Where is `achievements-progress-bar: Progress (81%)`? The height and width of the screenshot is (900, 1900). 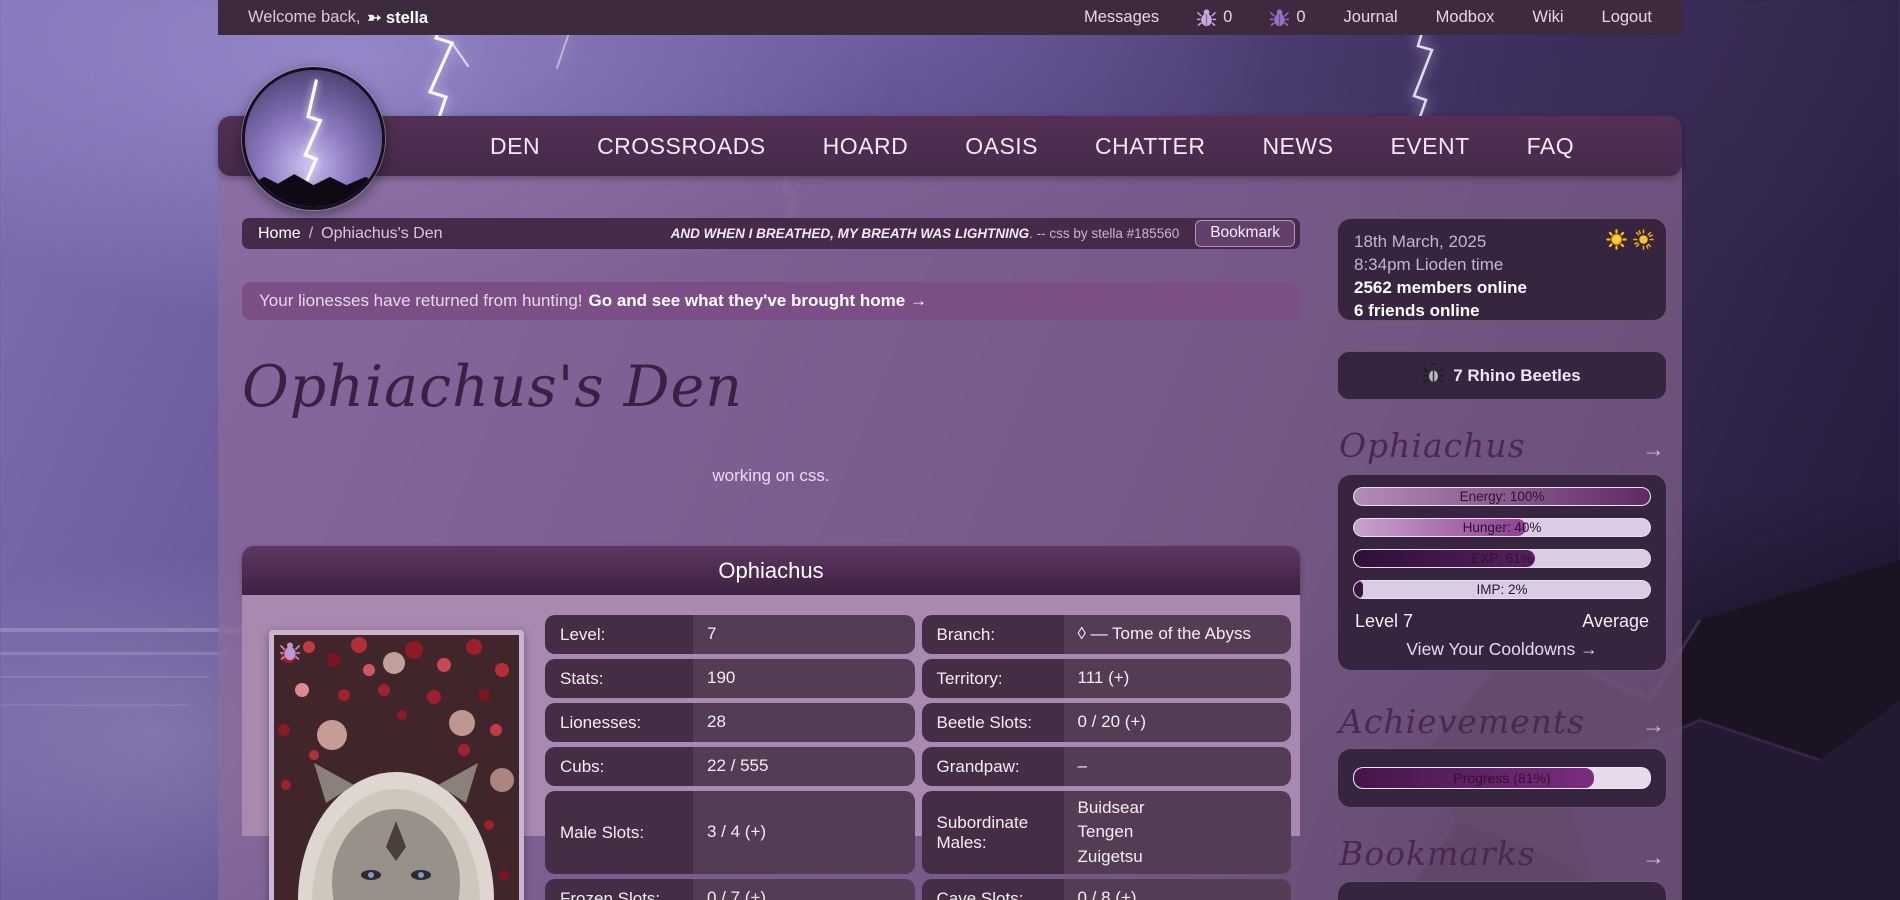
achievements-progress-bar: Progress (81%) is located at coordinates (1502, 778).